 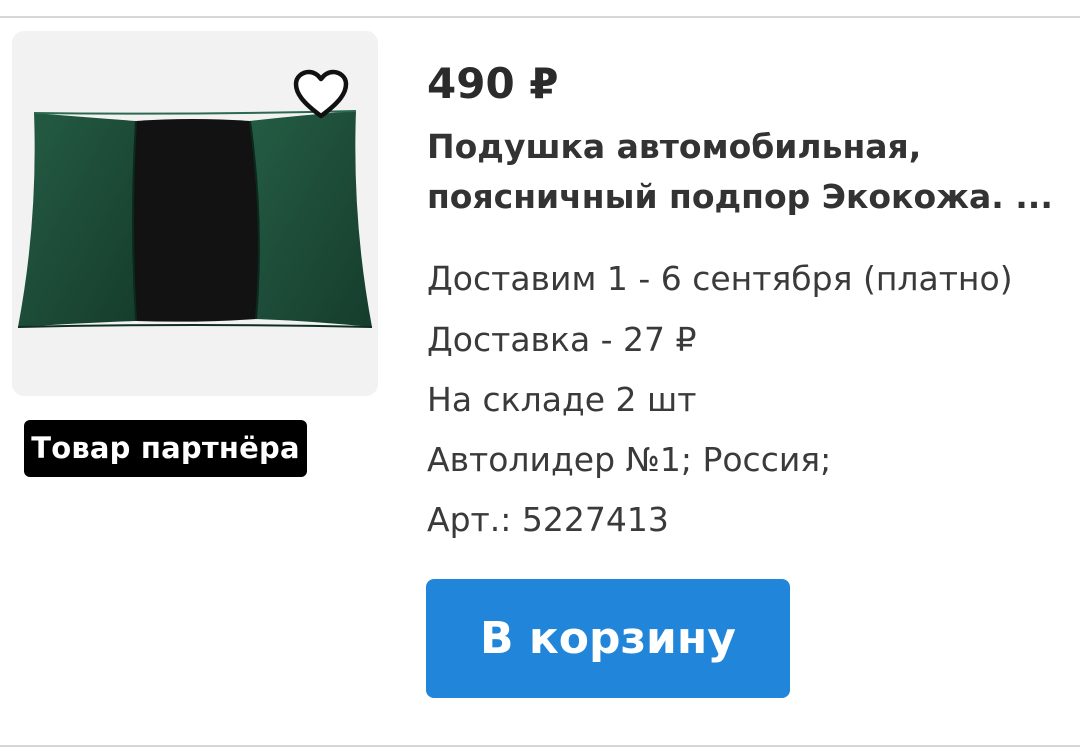 I want to click on product-title-line-1: Подушка автомобильная,, so click(x=737, y=147).